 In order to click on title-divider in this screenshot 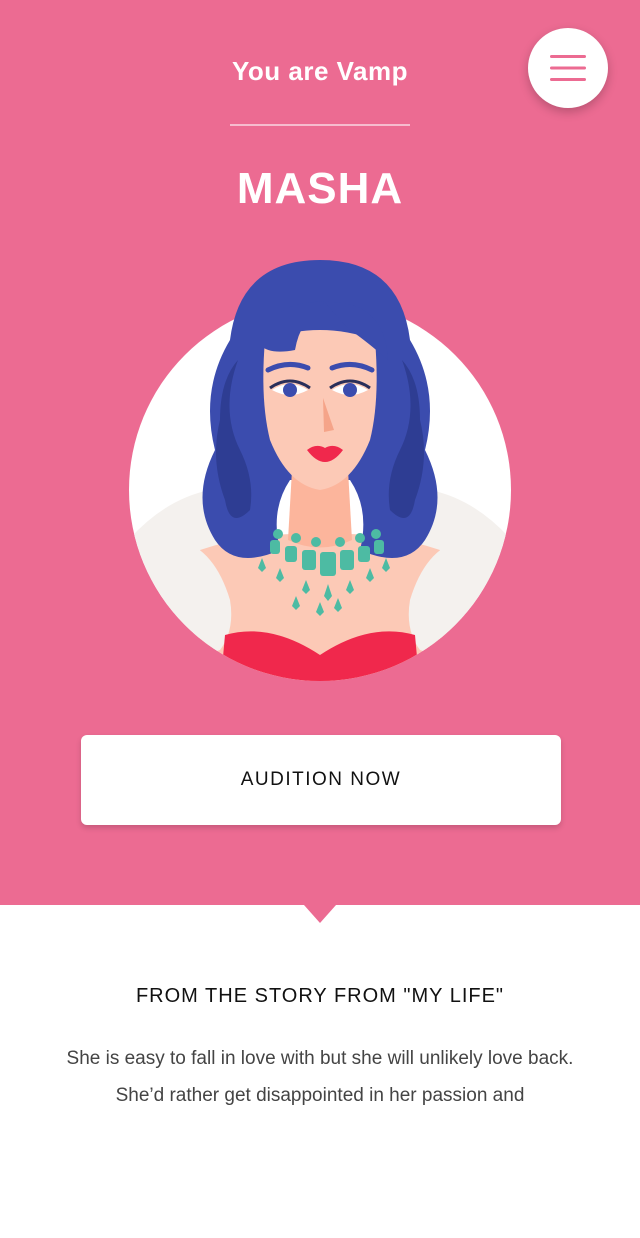, I will do `click(320, 125)`.